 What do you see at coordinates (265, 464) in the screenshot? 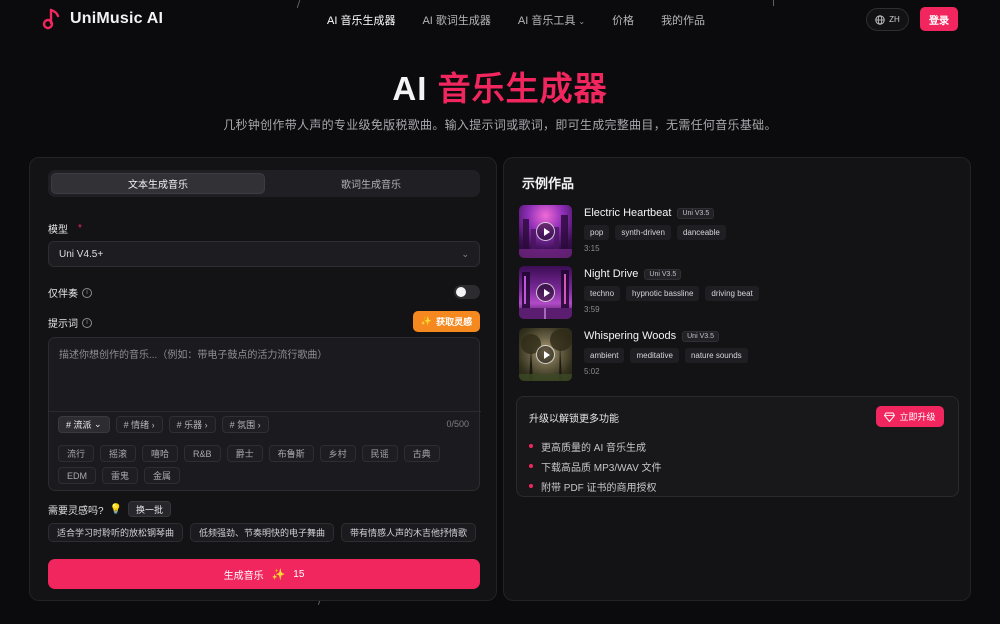
I see `genre-chip-list: 流行 摇滚 嘻哈 R&B 爵士 布鲁斯 乡村 民谣 古典 EDM 雷鬼 金属` at bounding box center [265, 464].